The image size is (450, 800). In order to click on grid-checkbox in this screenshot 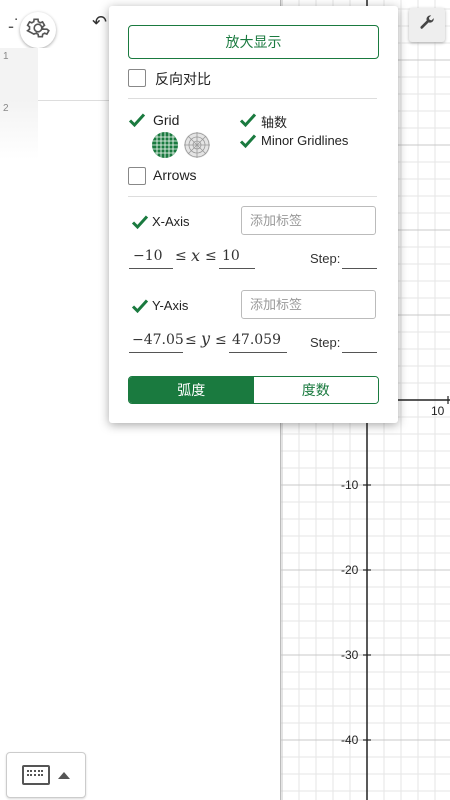, I will do `click(137, 120)`.